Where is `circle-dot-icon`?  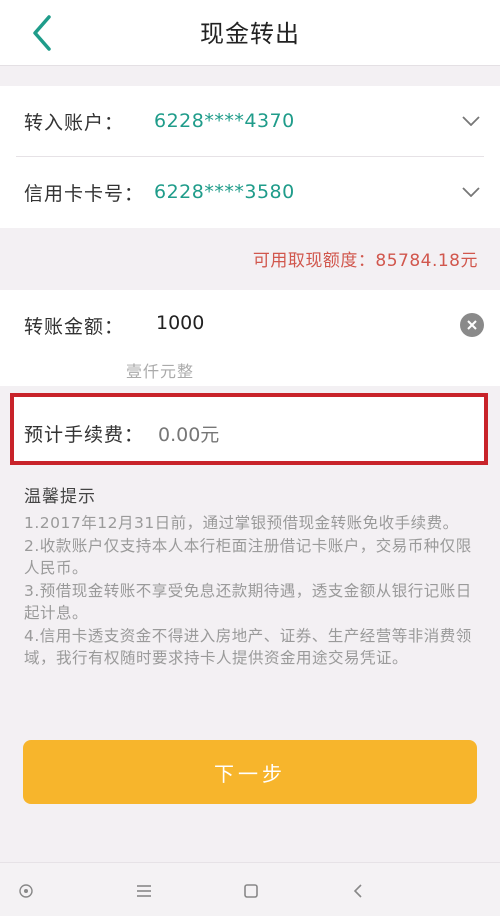 circle-dot-icon is located at coordinates (26, 891).